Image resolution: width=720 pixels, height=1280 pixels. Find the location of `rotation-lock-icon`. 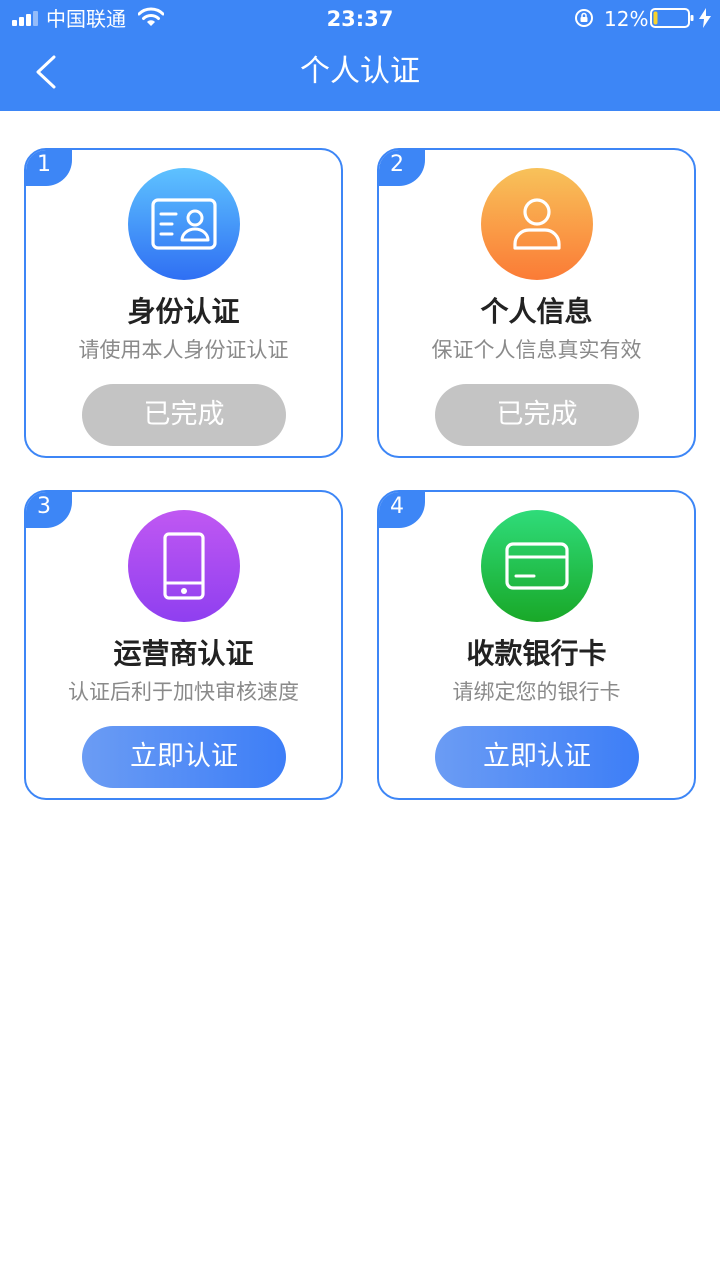

rotation-lock-icon is located at coordinates (584, 18).